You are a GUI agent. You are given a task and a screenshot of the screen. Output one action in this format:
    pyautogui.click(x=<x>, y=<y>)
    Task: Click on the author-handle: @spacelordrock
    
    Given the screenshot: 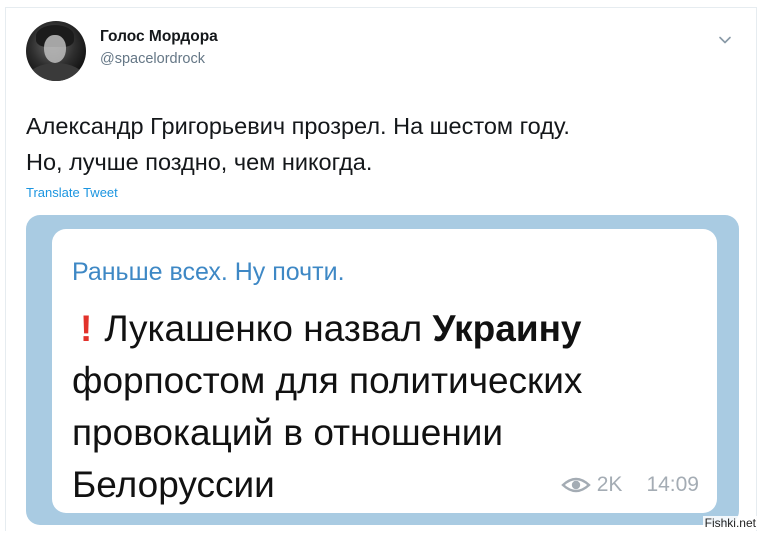 What is the action you would take?
    pyautogui.click(x=152, y=59)
    